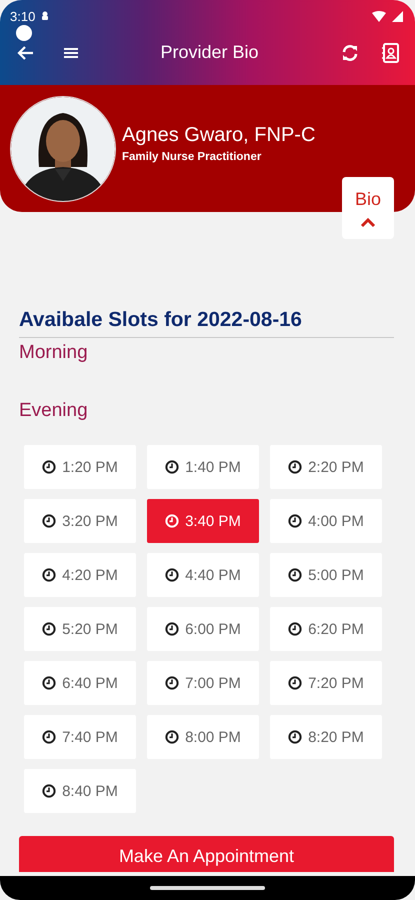 The width and height of the screenshot is (415, 900). Describe the element at coordinates (54, 411) in the screenshot. I see `section-label: Evening` at that location.